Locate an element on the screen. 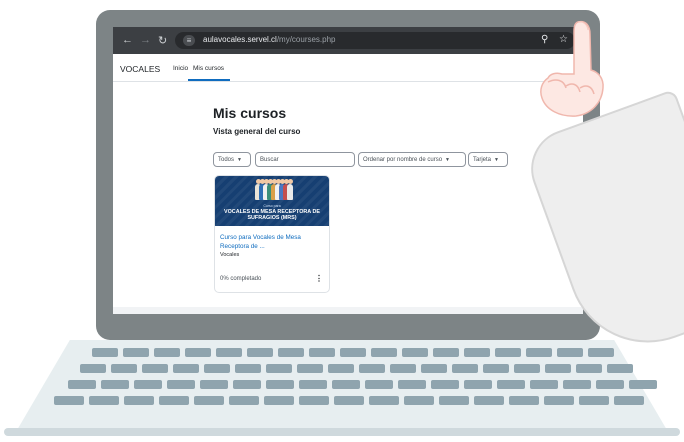  tune-icon: ≡ is located at coordinates (189, 40).